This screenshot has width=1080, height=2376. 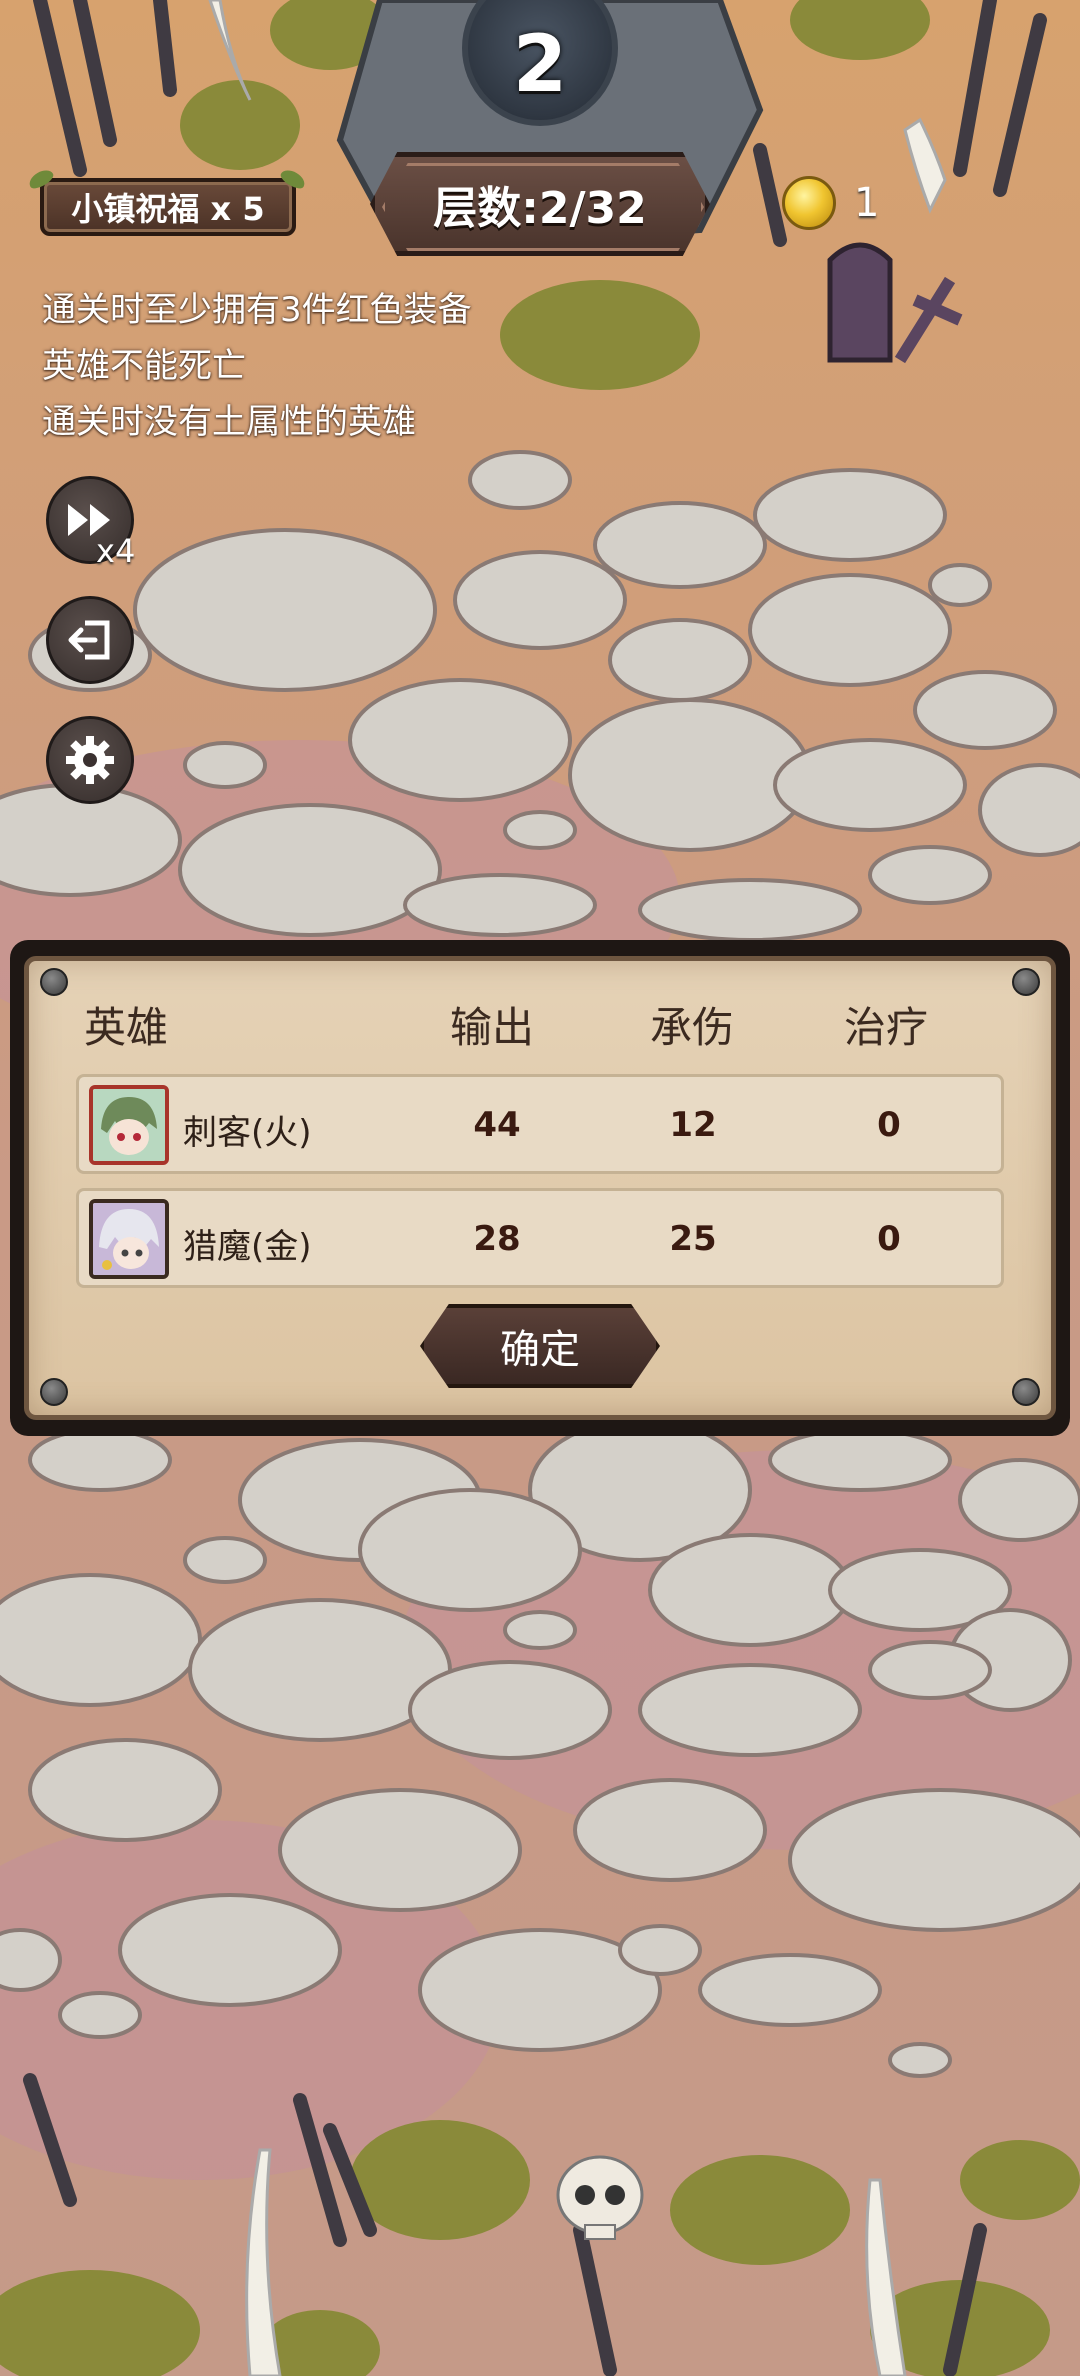 I want to click on exit-button, so click(x=90, y=640).